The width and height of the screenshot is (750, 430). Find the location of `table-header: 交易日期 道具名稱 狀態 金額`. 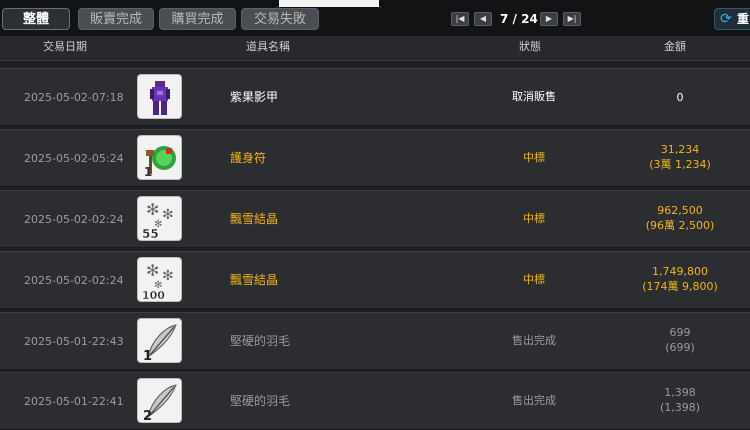

table-header: 交易日期 道具名稱 狀態 金額 is located at coordinates (375, 48).